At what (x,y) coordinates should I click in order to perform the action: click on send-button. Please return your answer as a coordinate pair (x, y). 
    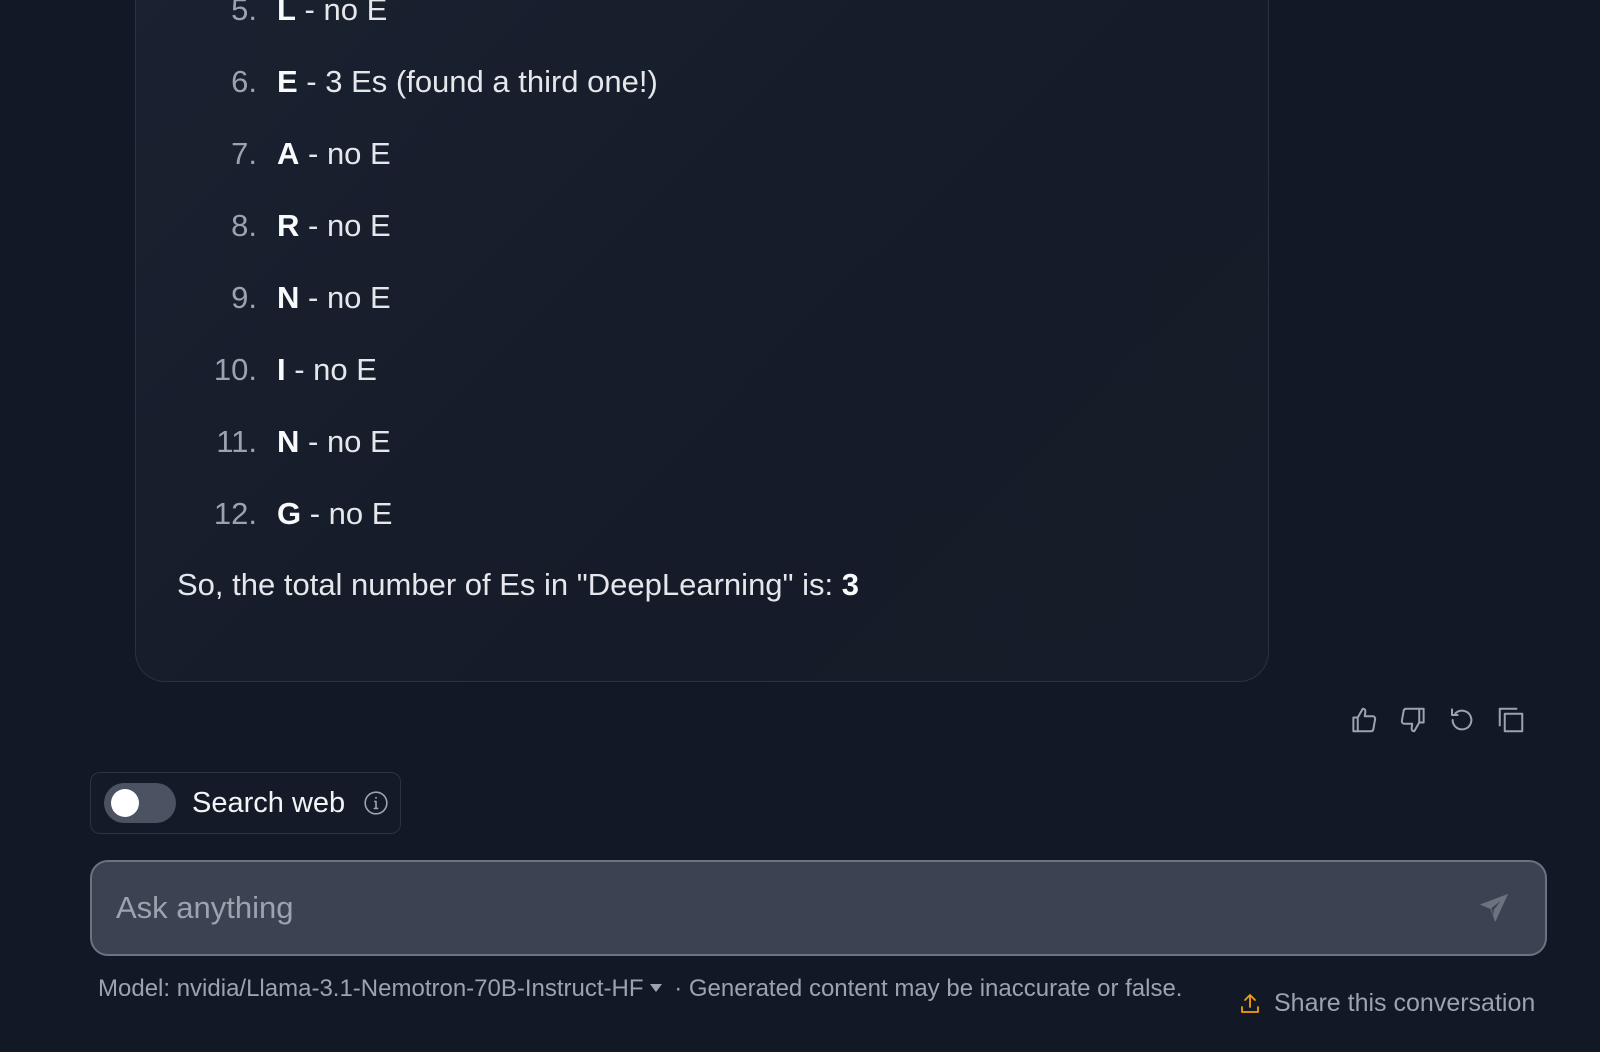
    Looking at the image, I should click on (1494, 908).